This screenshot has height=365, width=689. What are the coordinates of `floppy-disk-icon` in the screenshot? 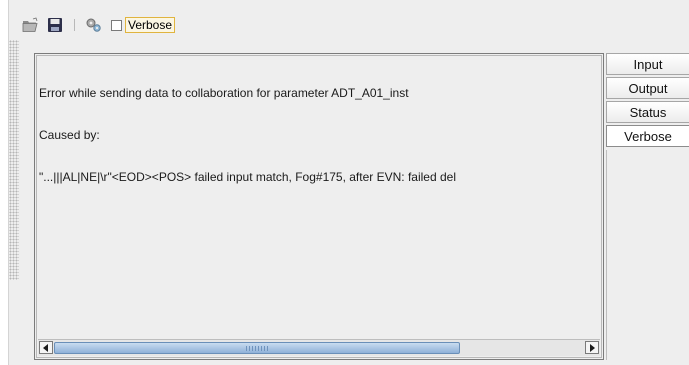 It's located at (55, 25).